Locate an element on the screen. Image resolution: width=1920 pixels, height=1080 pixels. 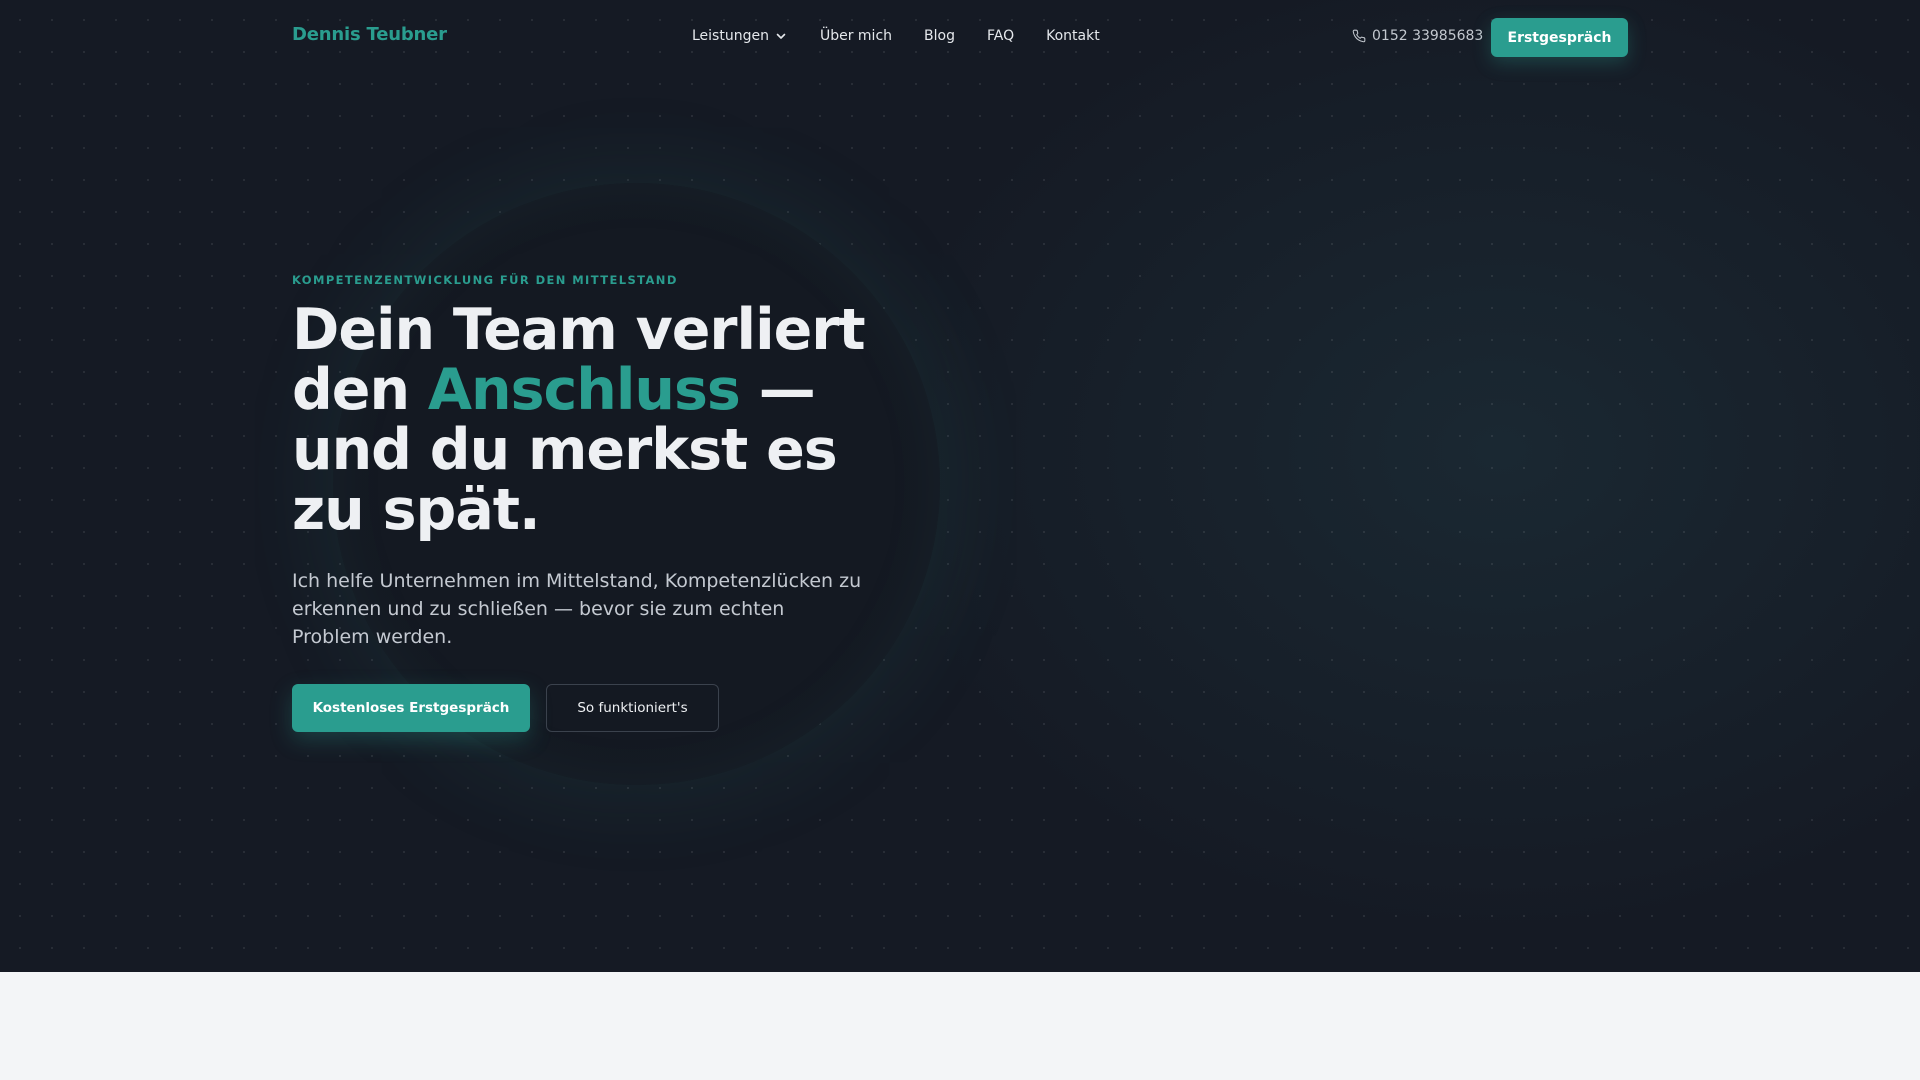
phone-icon is located at coordinates (1359, 36).